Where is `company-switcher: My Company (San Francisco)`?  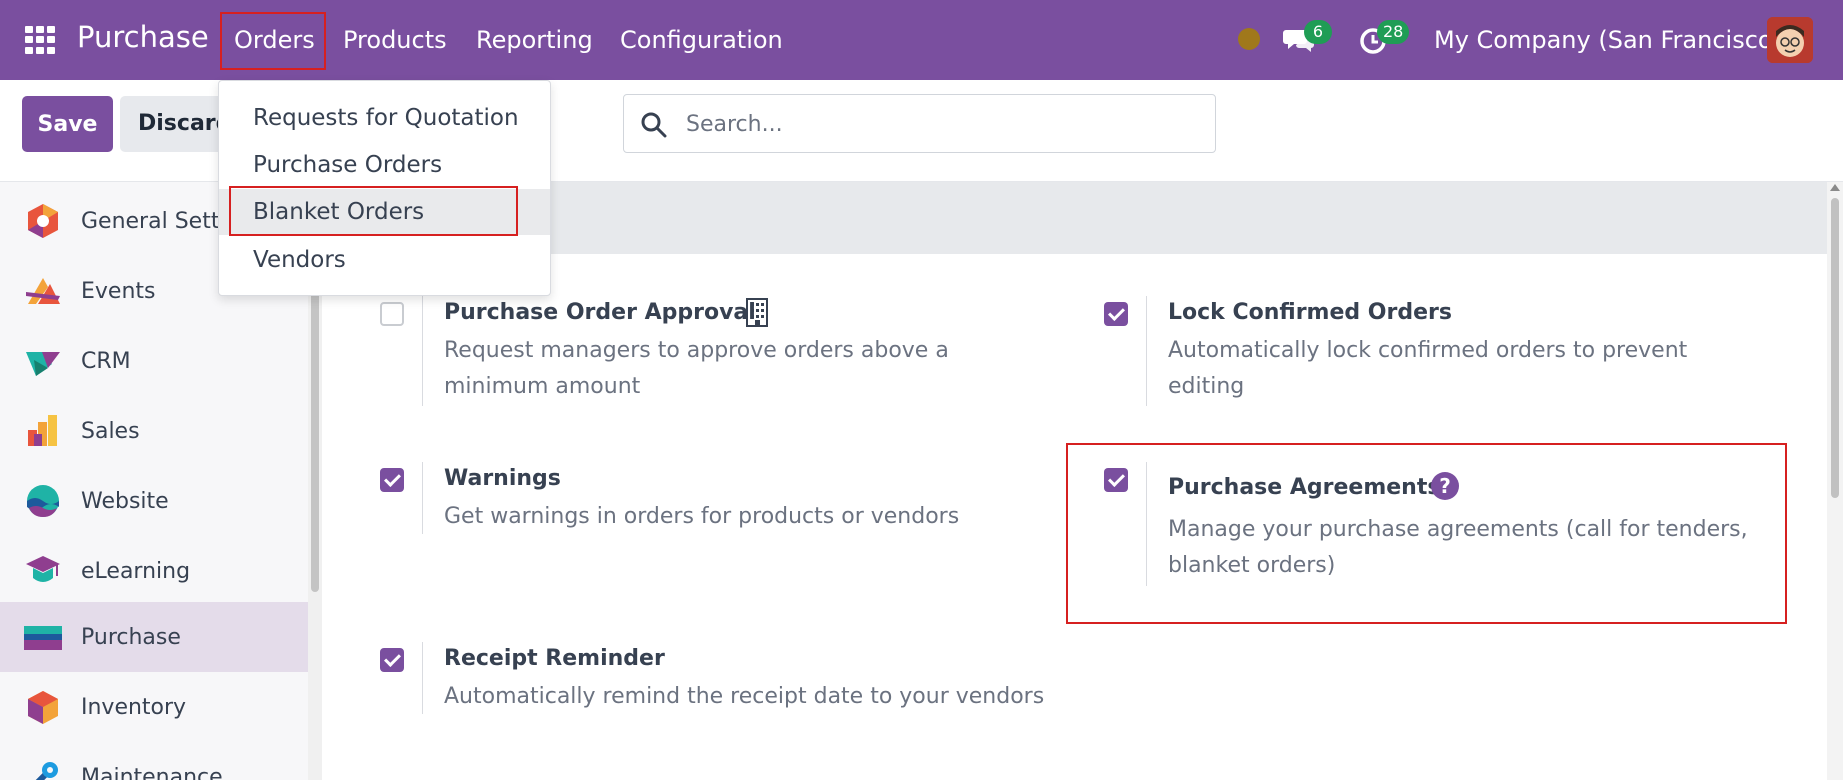
company-switcher: My Company (San Francisco) is located at coordinates (1608, 40).